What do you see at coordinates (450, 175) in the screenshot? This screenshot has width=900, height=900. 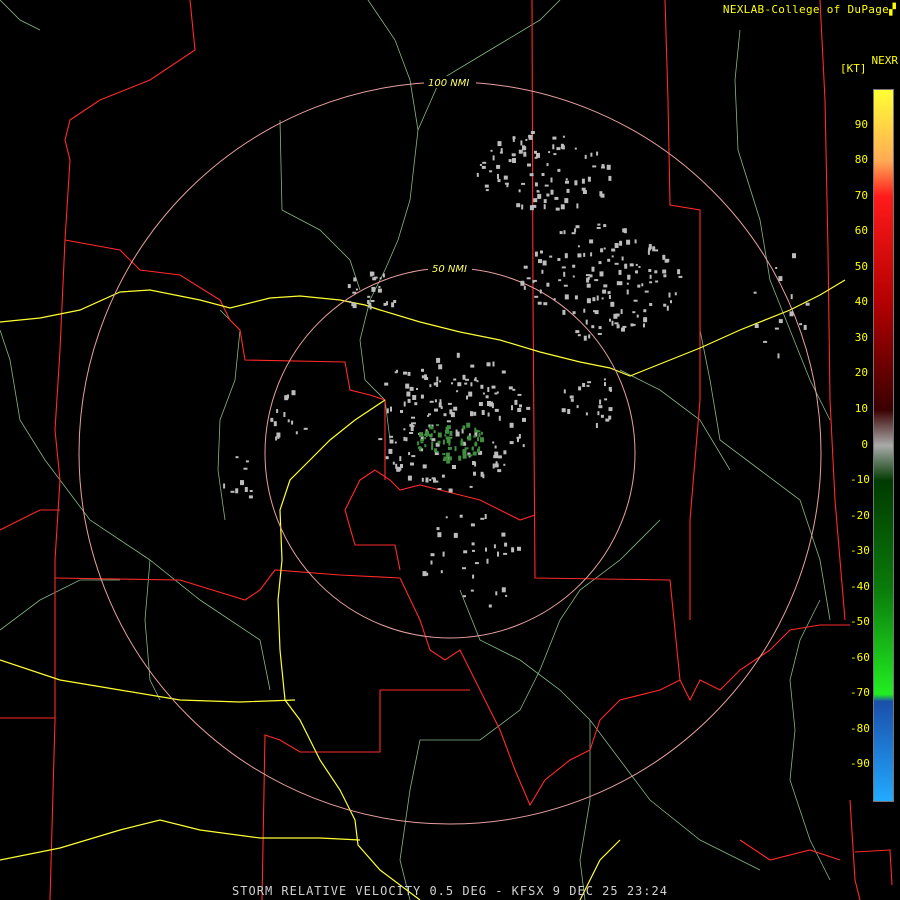 I see `range-ring-labels: 50 NMI 100 NMI` at bounding box center [450, 175].